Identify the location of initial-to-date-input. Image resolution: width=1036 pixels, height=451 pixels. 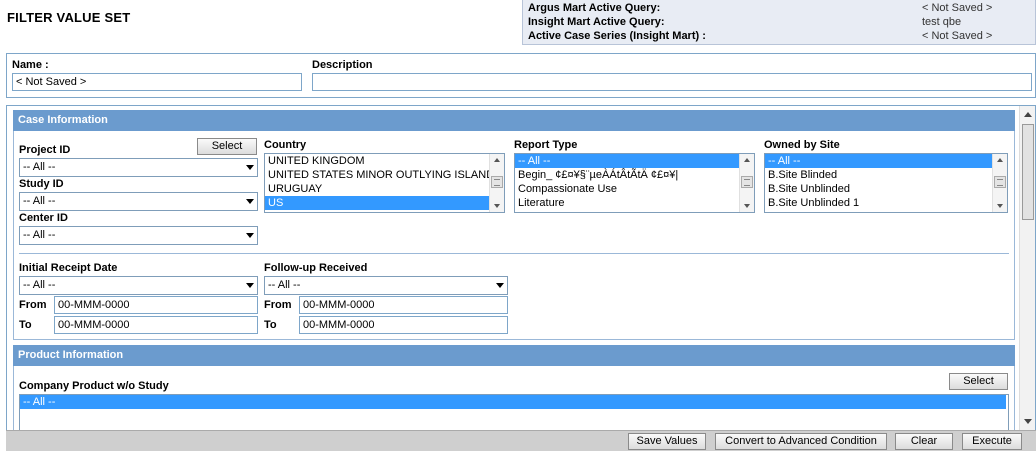
(156, 325).